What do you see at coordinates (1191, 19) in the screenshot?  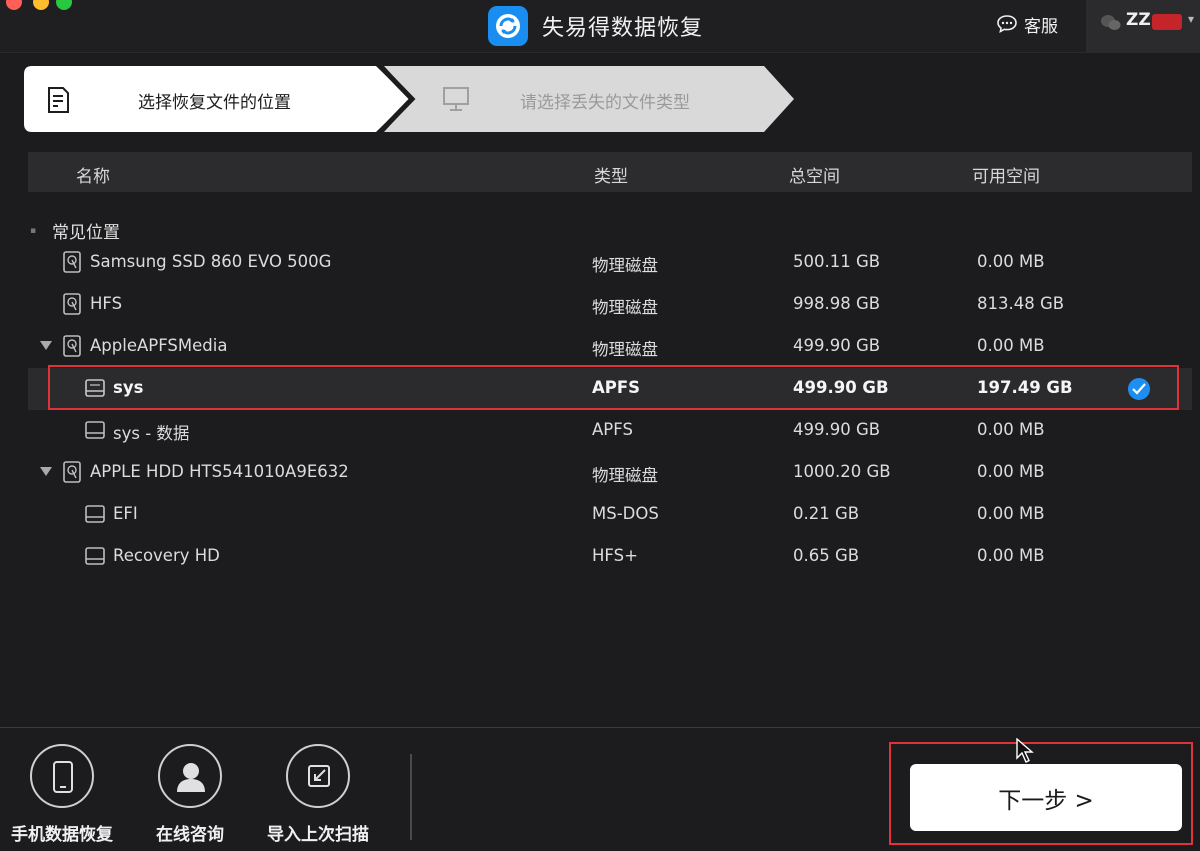 I see `chevron-down-icon: ▾` at bounding box center [1191, 19].